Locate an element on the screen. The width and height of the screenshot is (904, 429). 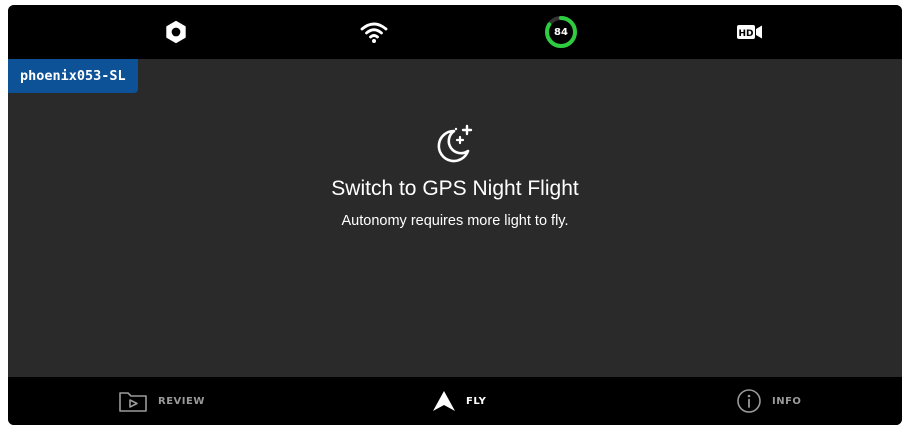
wifi-icon is located at coordinates (374, 32).